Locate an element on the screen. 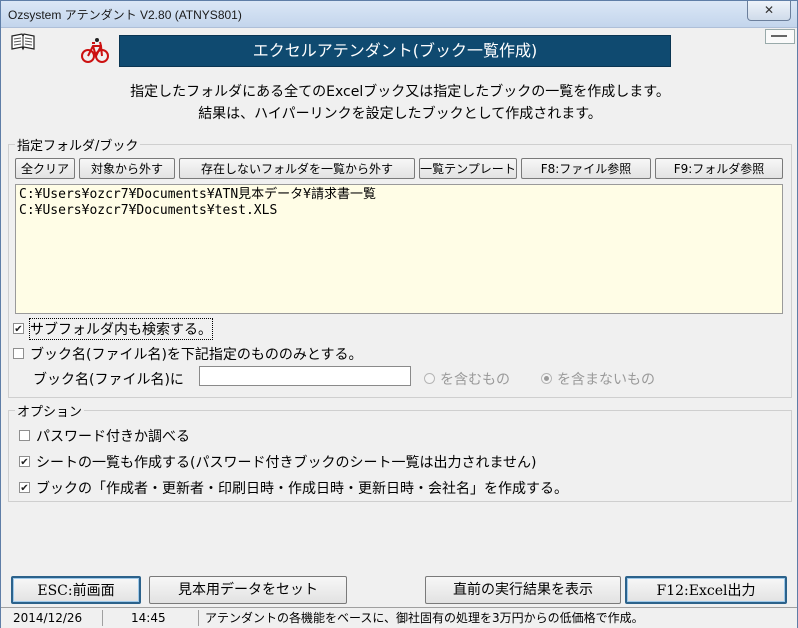 Image resolution: width=798 pixels, height=628 pixels. subfolder-label: サブフォルダ内も検索する。 is located at coordinates (121, 329).